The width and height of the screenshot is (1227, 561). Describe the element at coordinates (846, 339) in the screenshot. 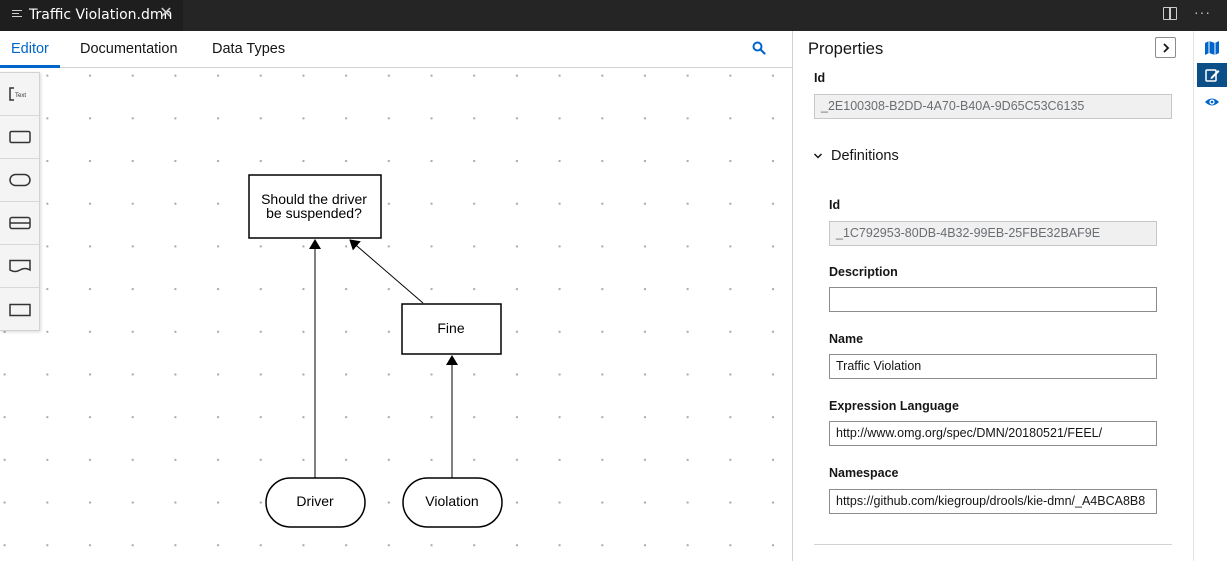

I see `name-label: Name` at that location.